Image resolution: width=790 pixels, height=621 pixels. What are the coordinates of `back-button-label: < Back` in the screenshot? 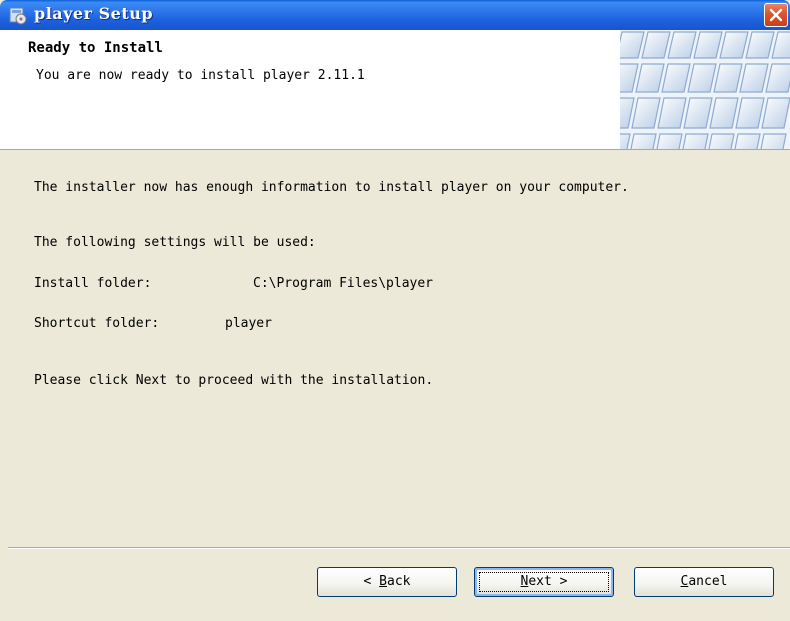 It's located at (387, 581).